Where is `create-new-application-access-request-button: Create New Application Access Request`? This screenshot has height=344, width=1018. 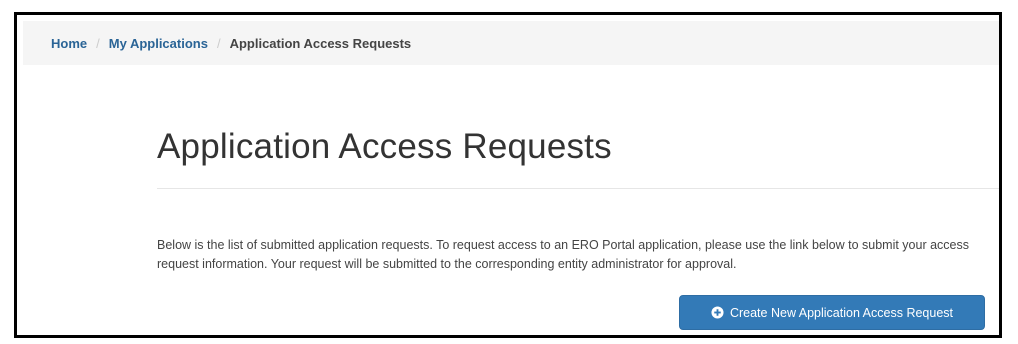 create-new-application-access-request-button: Create New Application Access Request is located at coordinates (832, 312).